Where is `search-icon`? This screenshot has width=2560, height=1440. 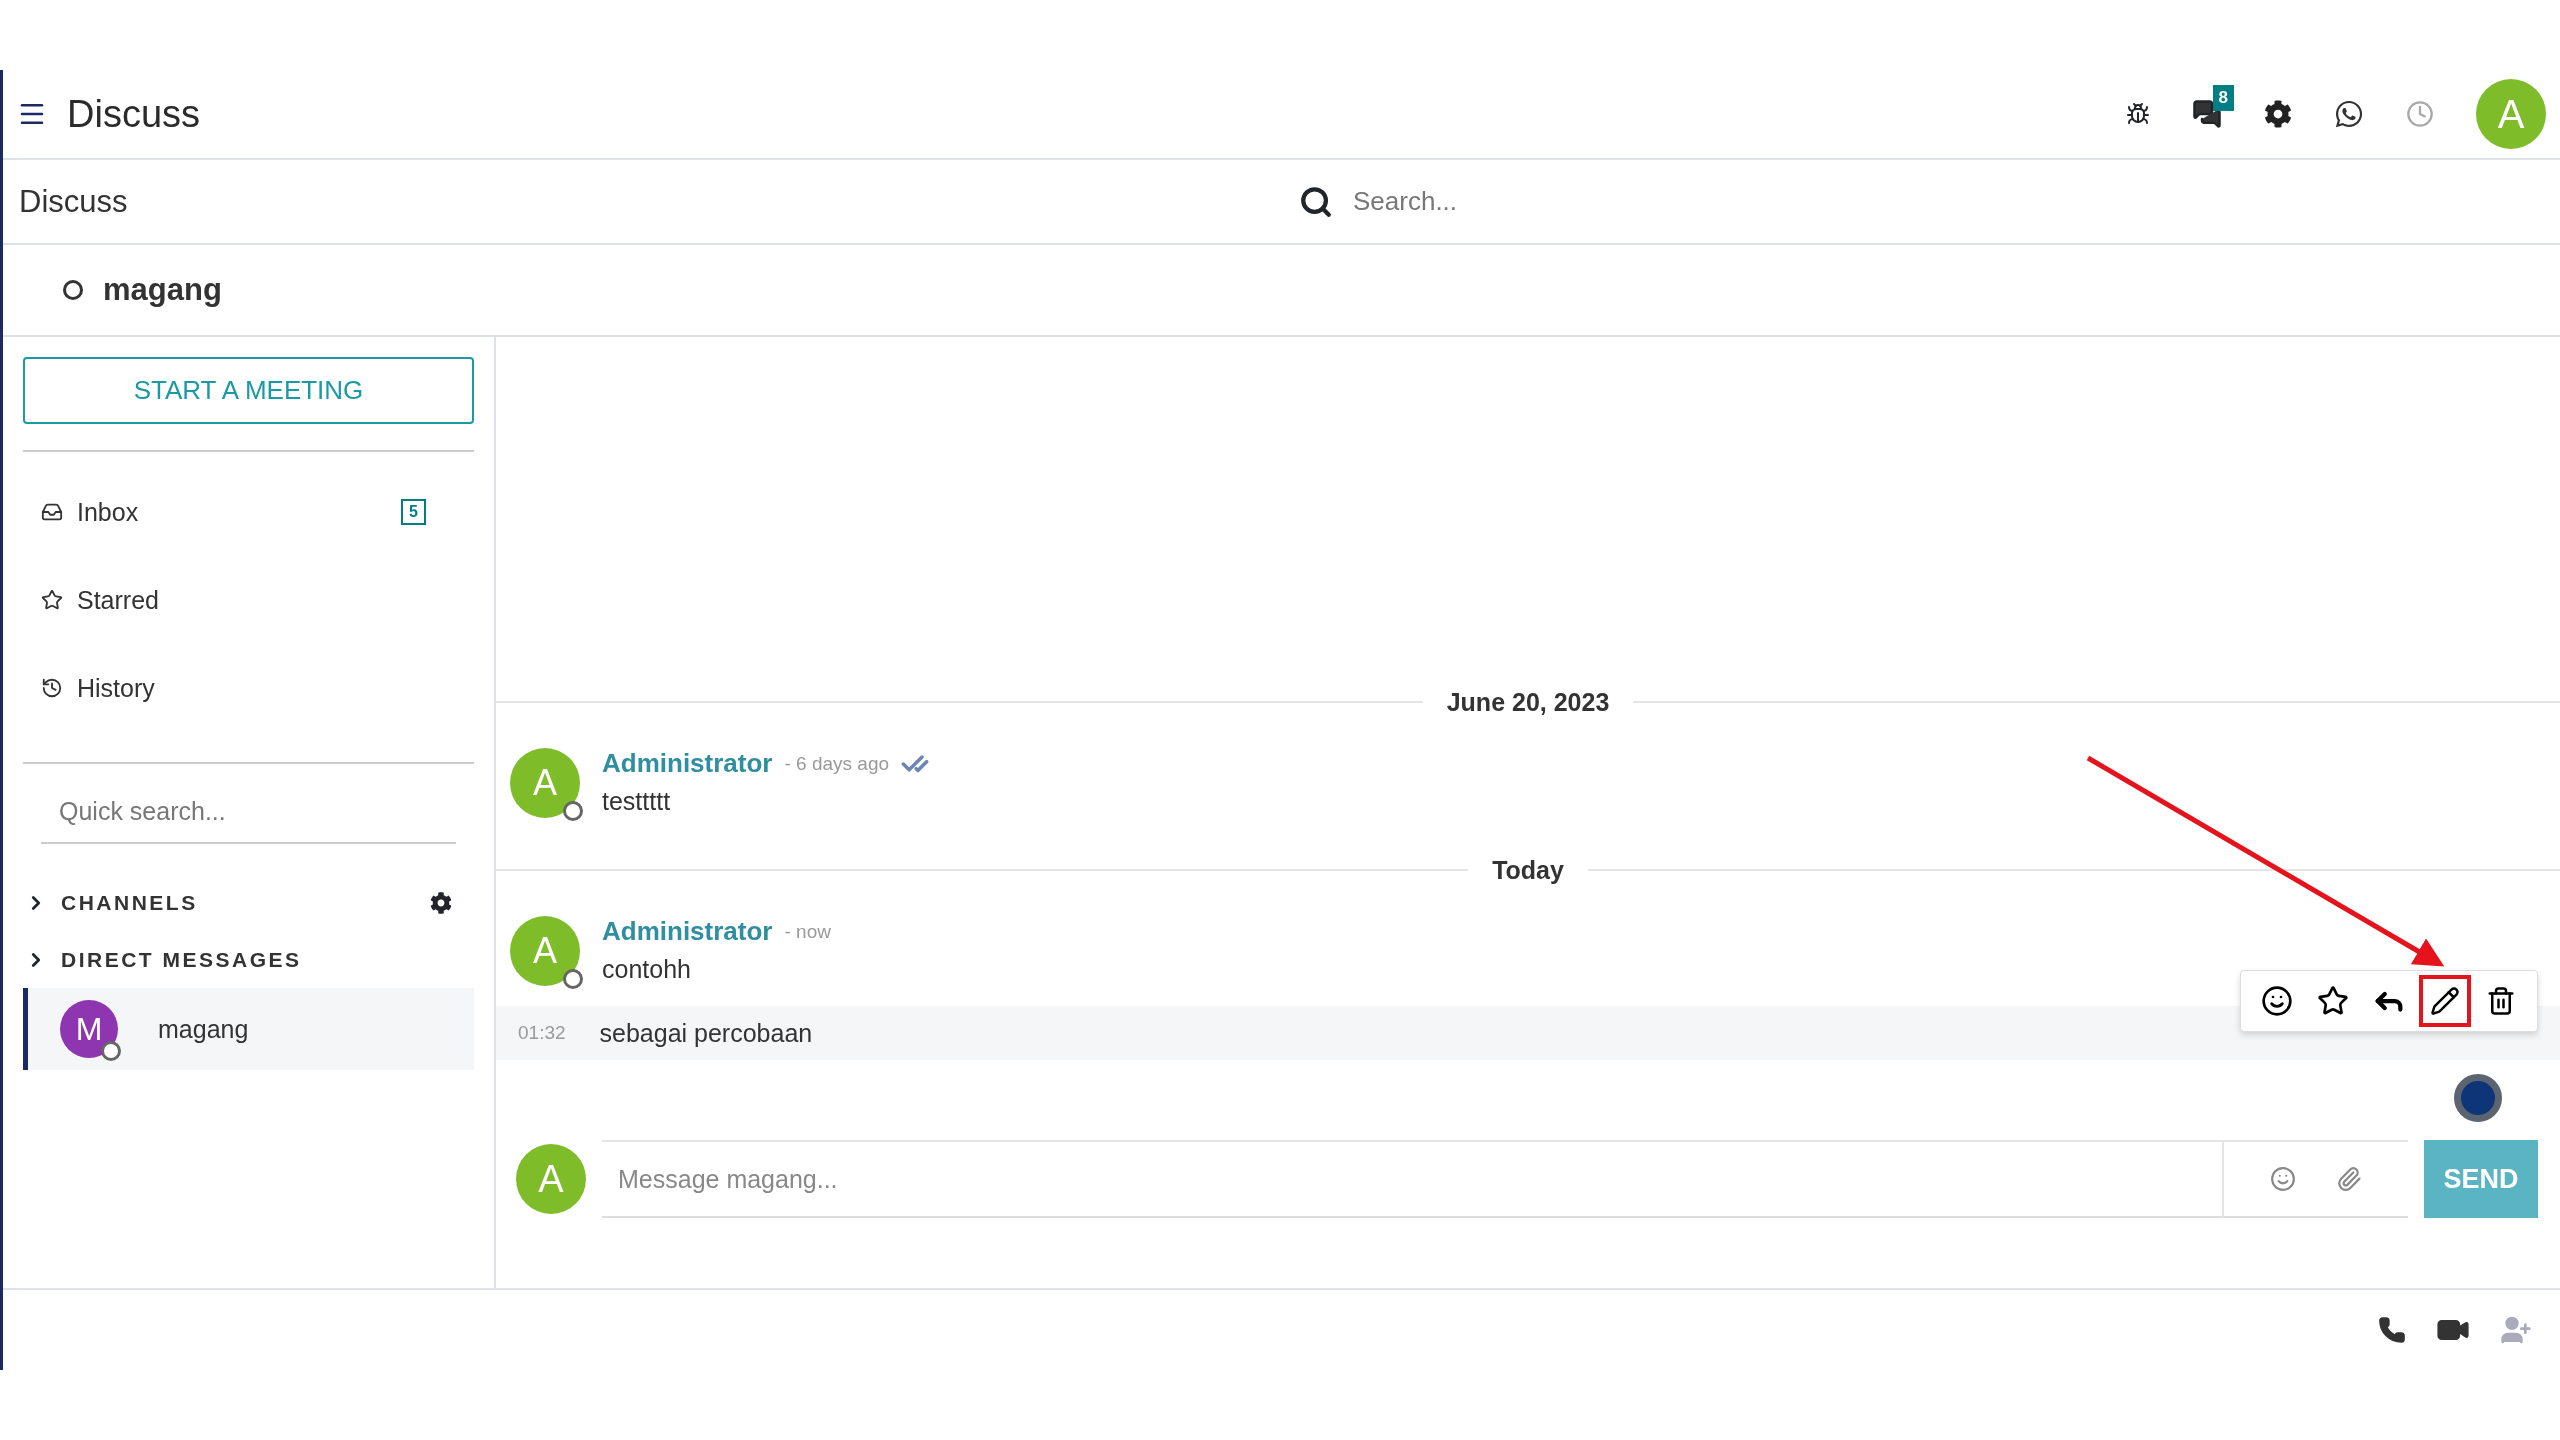 search-icon is located at coordinates (1316, 201).